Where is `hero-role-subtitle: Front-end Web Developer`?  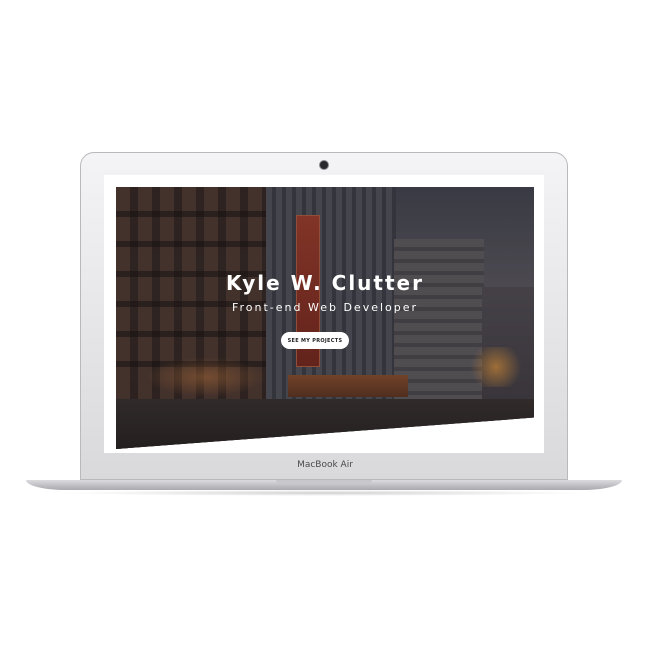 hero-role-subtitle: Front-end Web Developer is located at coordinates (325, 307).